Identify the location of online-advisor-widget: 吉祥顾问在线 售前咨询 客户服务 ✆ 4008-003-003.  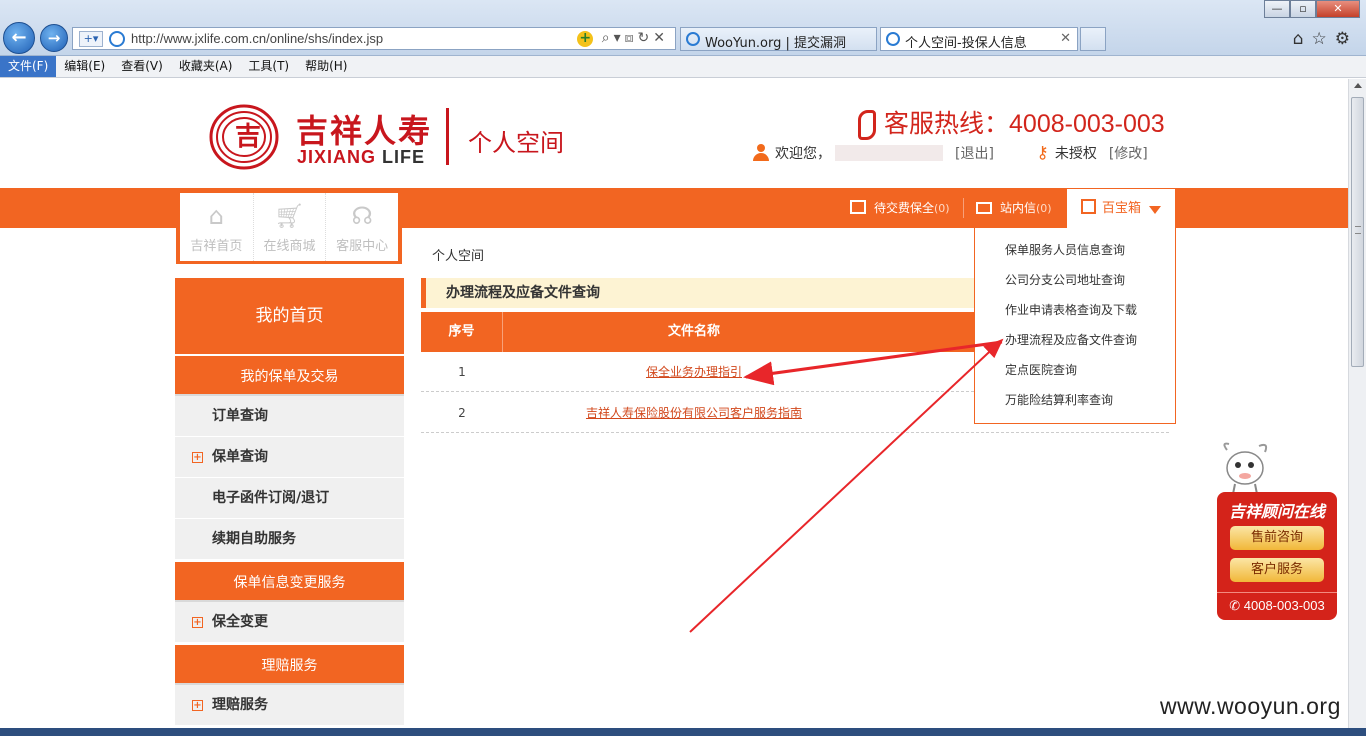
(1277, 531).